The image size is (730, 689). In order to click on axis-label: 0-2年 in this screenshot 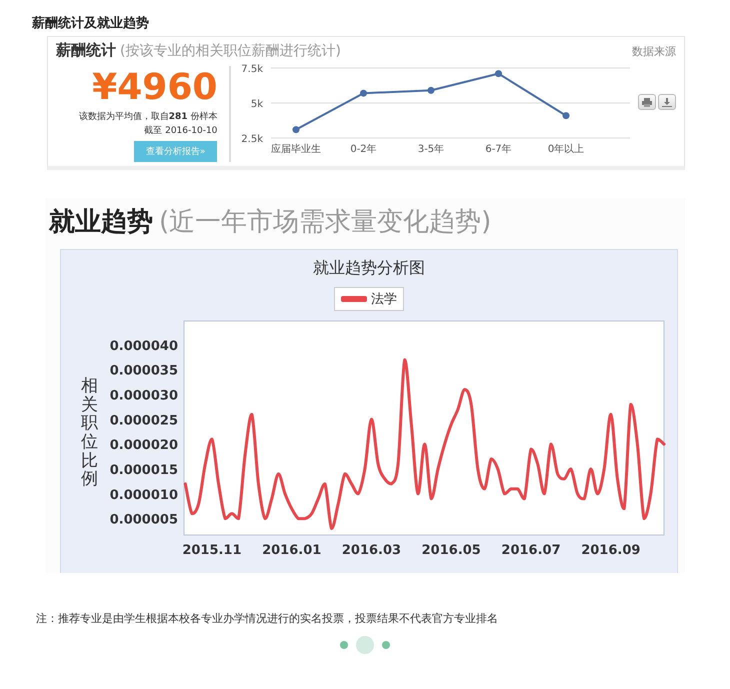, I will do `click(364, 149)`.